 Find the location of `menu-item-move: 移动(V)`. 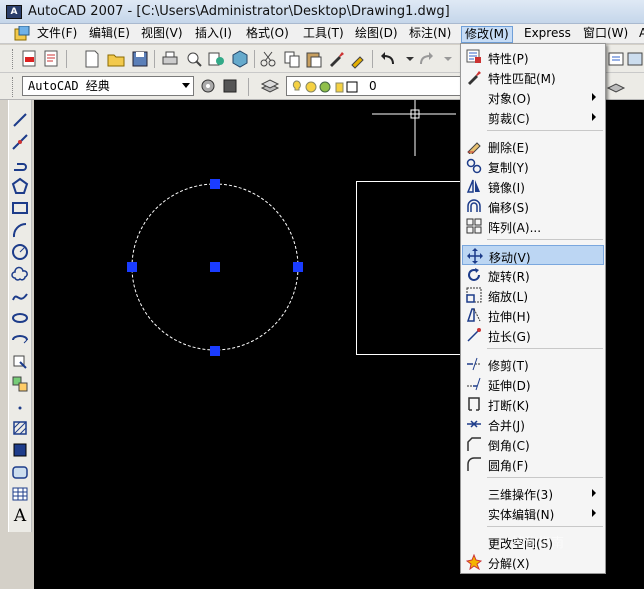

menu-item-move: 移动(V) is located at coordinates (533, 255).